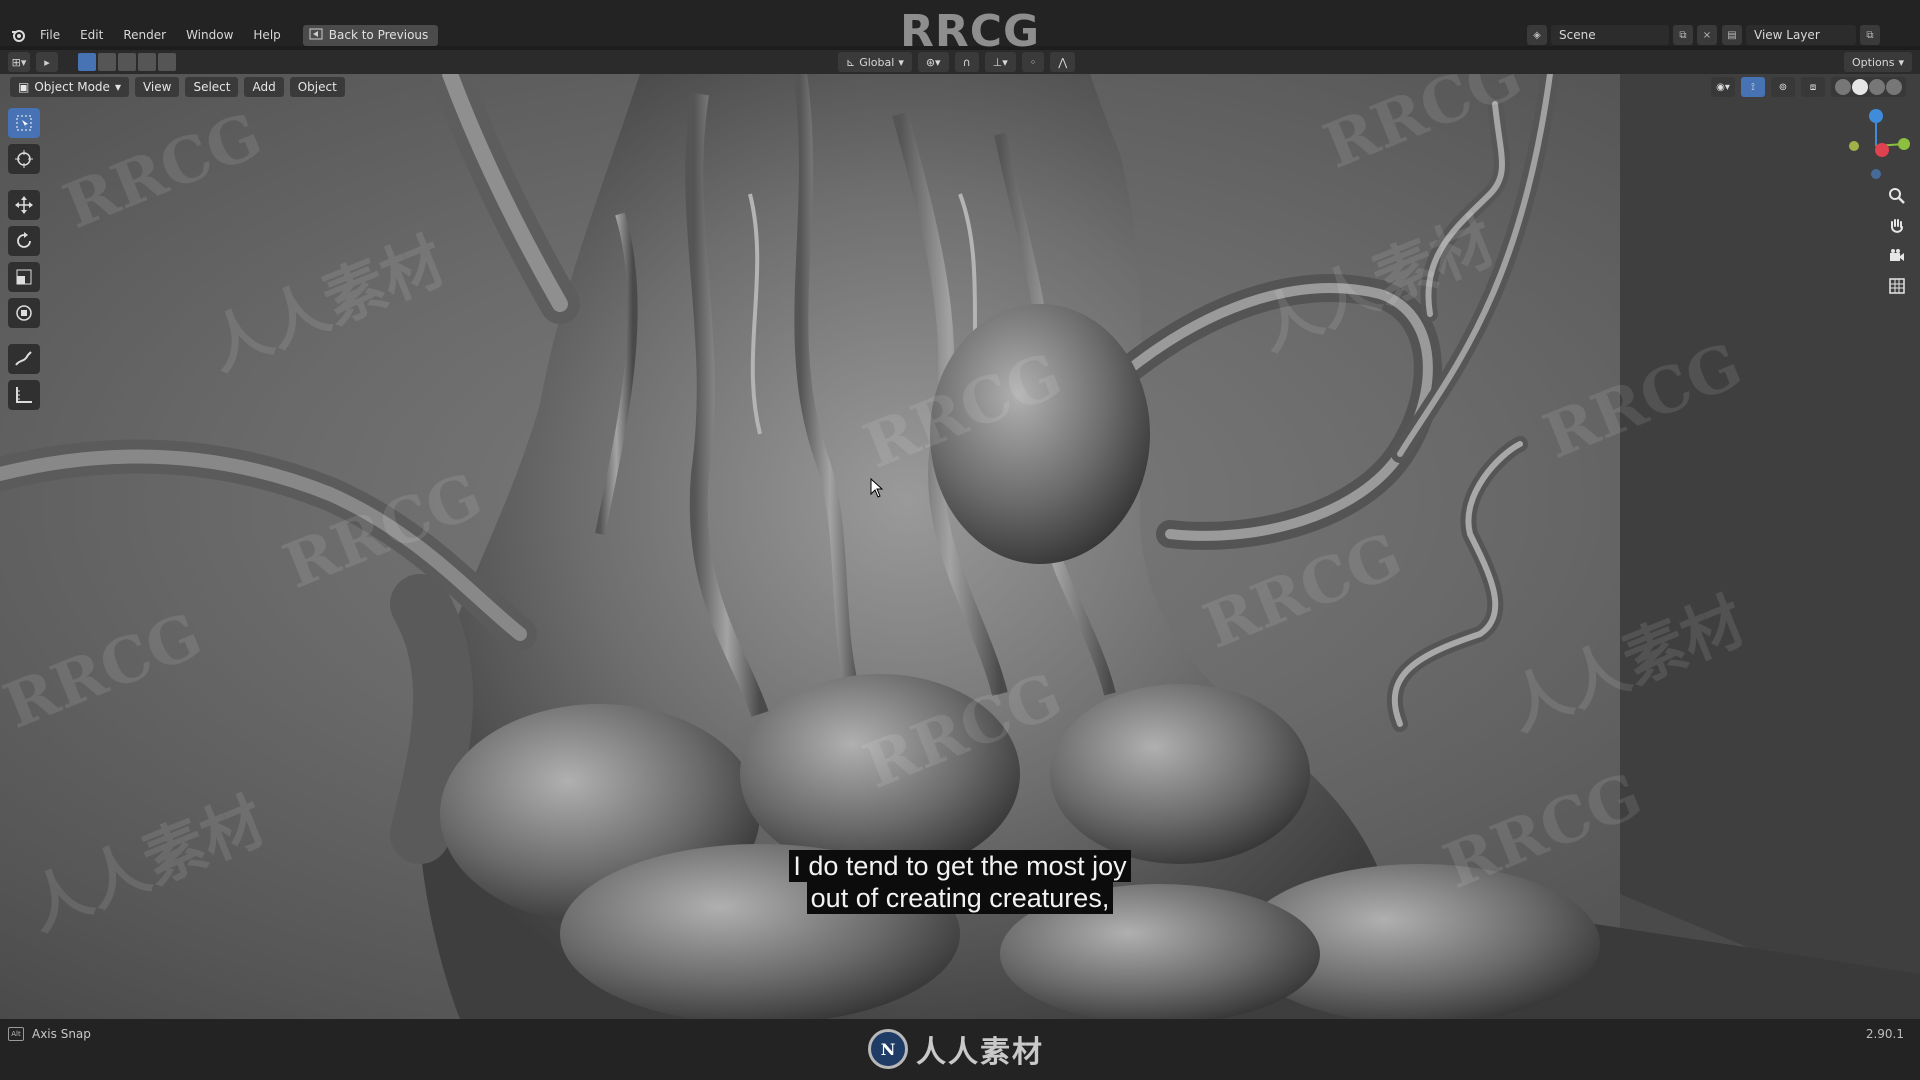  I want to click on scene-selector: ◈ Scene ⧉ ×, so click(1622, 35).